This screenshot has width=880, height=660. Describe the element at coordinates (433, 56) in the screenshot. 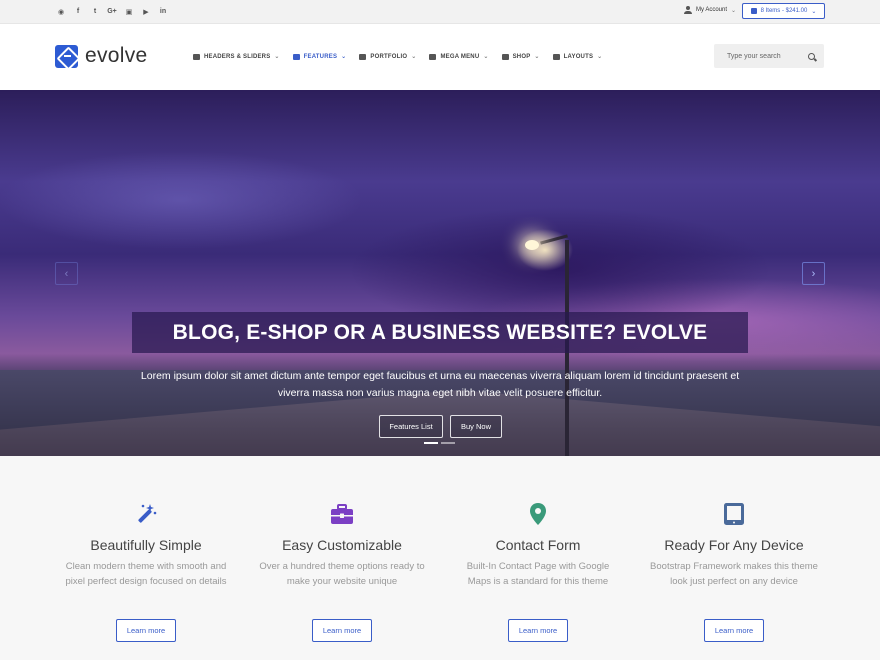

I see `grid-icon` at that location.